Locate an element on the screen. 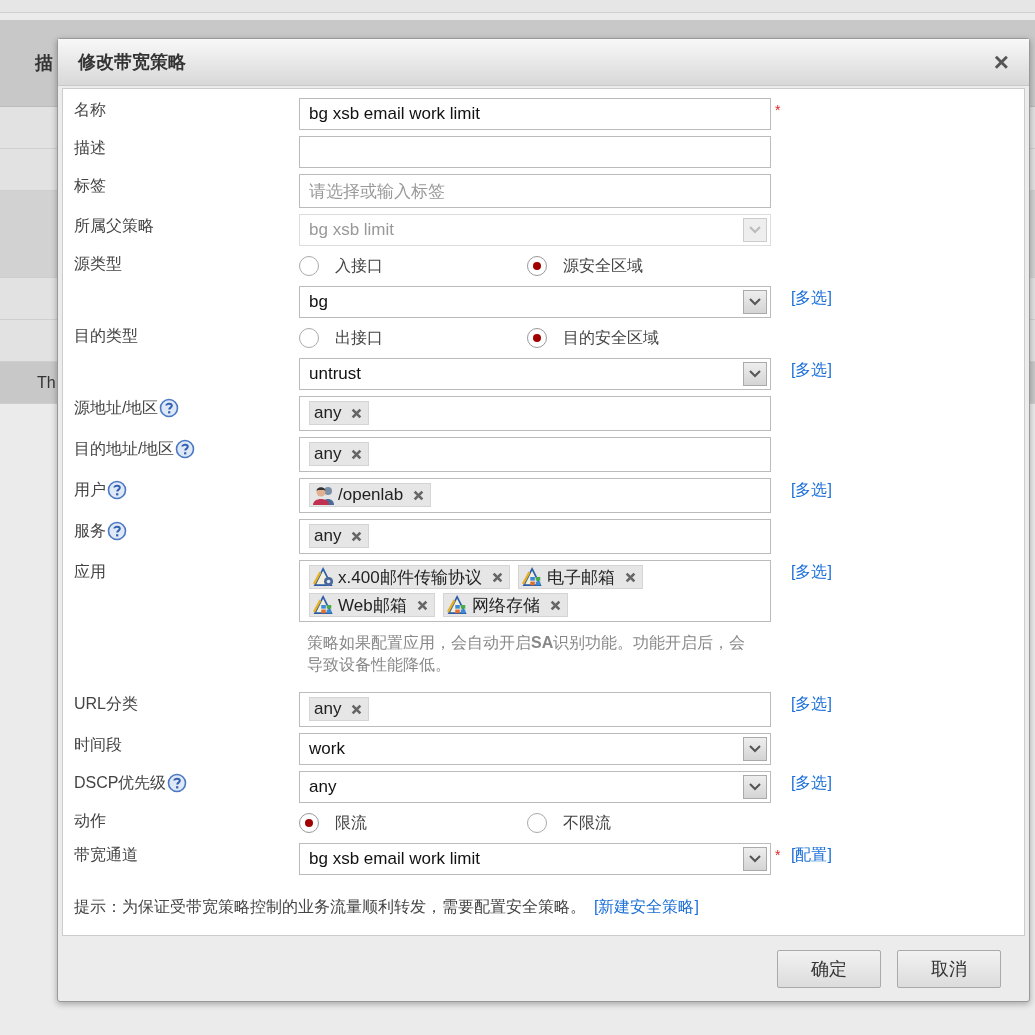 The height and width of the screenshot is (1035, 1035). tag-input: x.400邮件传输协议 电子邮箱 Web邮箱 网络存储 is located at coordinates (535, 591).